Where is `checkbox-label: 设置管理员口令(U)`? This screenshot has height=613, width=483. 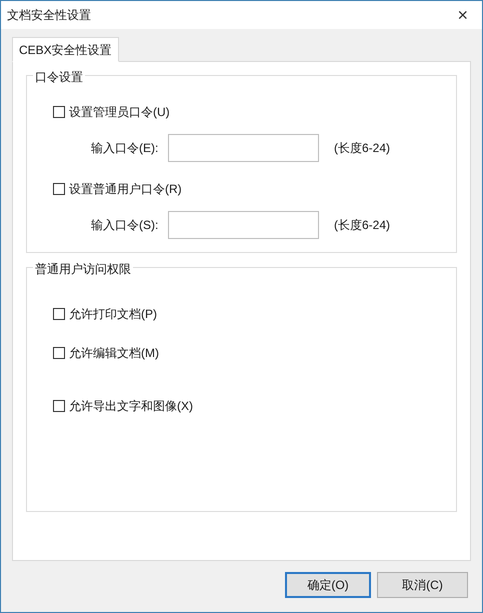
checkbox-label: 设置管理员口令(U) is located at coordinates (119, 112).